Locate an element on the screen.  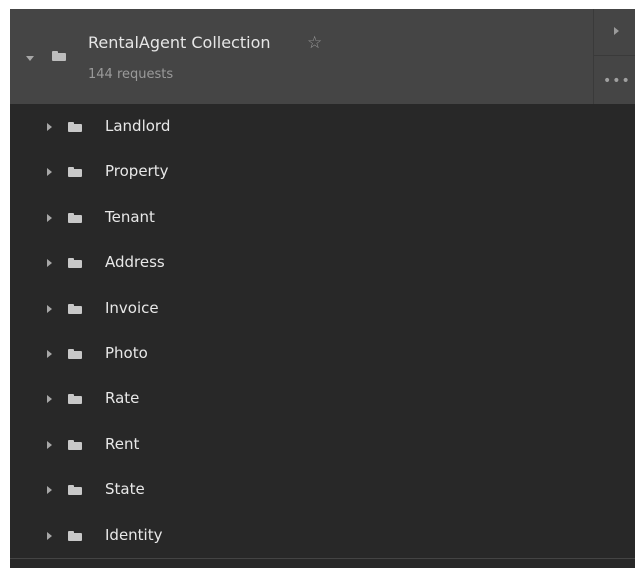
folder-item-property: Property is located at coordinates (322, 171).